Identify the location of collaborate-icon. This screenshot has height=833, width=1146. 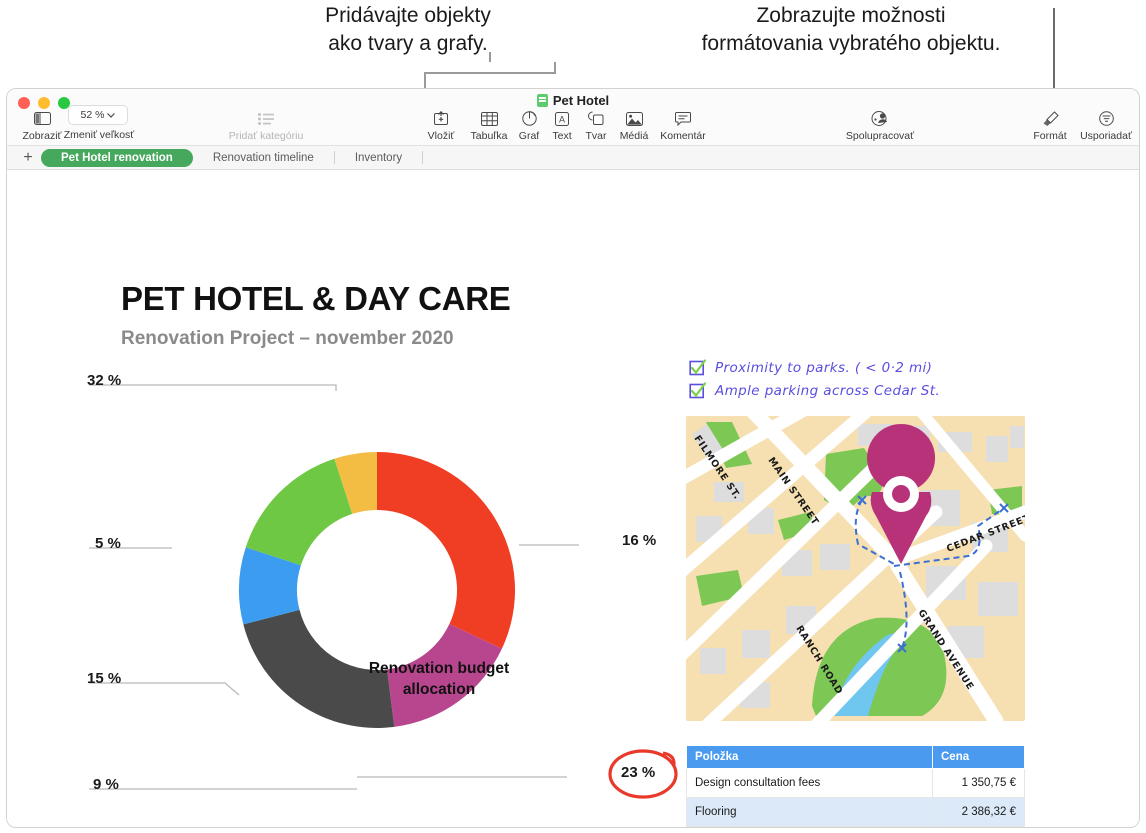
(880, 118).